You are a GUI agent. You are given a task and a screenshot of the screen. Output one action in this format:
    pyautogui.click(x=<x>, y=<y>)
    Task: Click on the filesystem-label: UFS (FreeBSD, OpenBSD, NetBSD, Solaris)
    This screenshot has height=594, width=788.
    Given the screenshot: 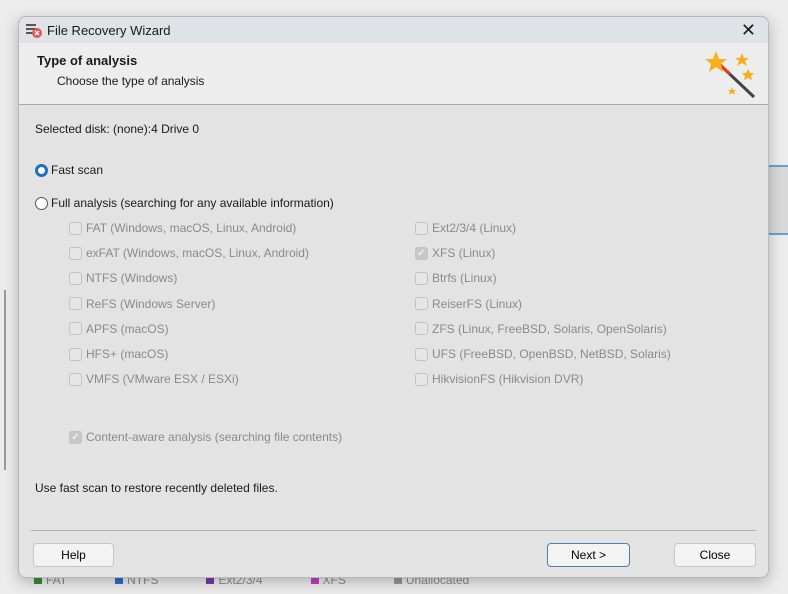 What is the action you would take?
    pyautogui.click(x=551, y=354)
    